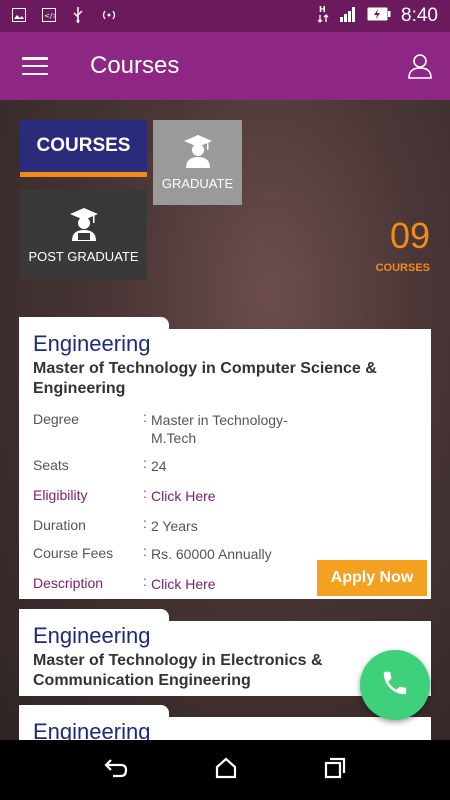  Describe the element at coordinates (409, 235) in the screenshot. I see `course-count-number: 09` at that location.